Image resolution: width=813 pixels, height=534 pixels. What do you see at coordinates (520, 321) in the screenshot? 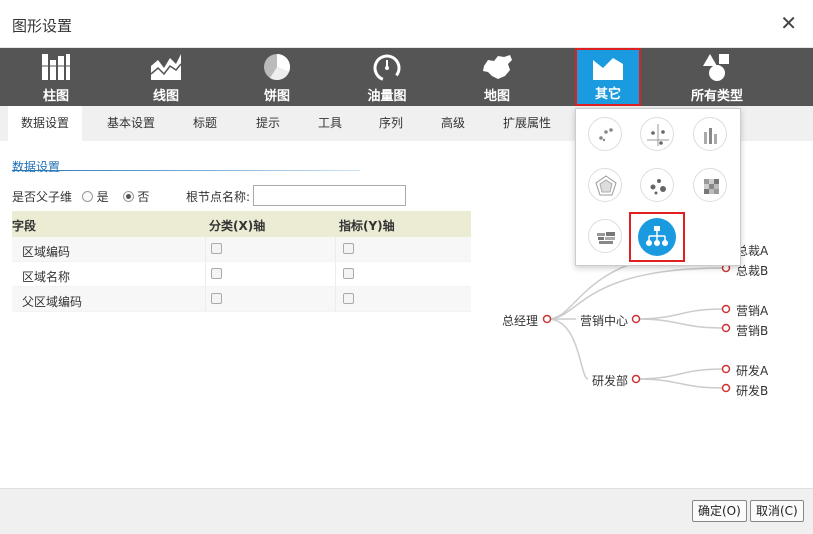
I see `tree-label-root: 总经理` at bounding box center [520, 321].